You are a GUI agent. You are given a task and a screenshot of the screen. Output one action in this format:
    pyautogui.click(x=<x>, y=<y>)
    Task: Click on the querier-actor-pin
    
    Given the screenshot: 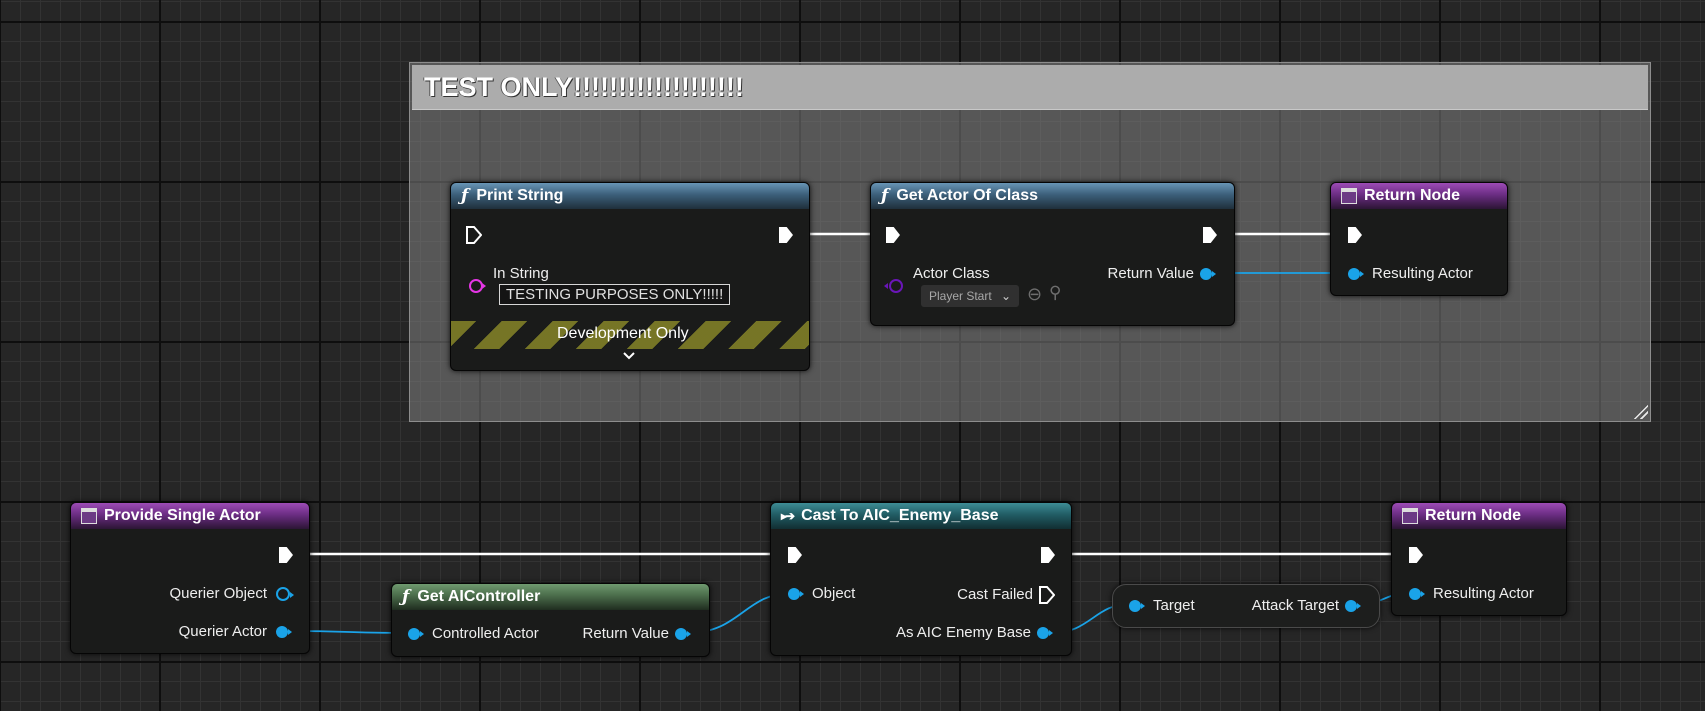 What is the action you would take?
    pyautogui.click(x=284, y=632)
    